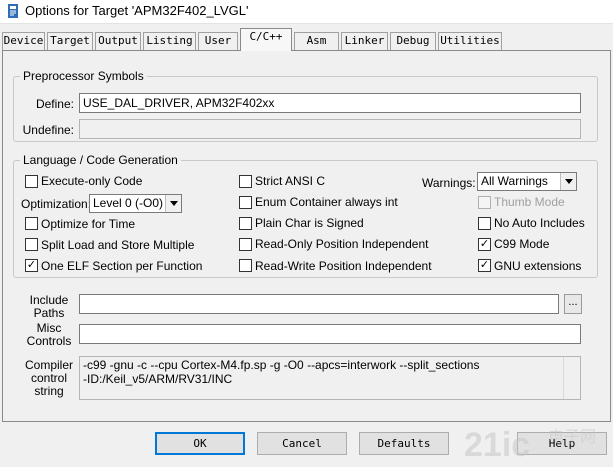 The height and width of the screenshot is (467, 613). I want to click on tab-device: Device, so click(23, 41).